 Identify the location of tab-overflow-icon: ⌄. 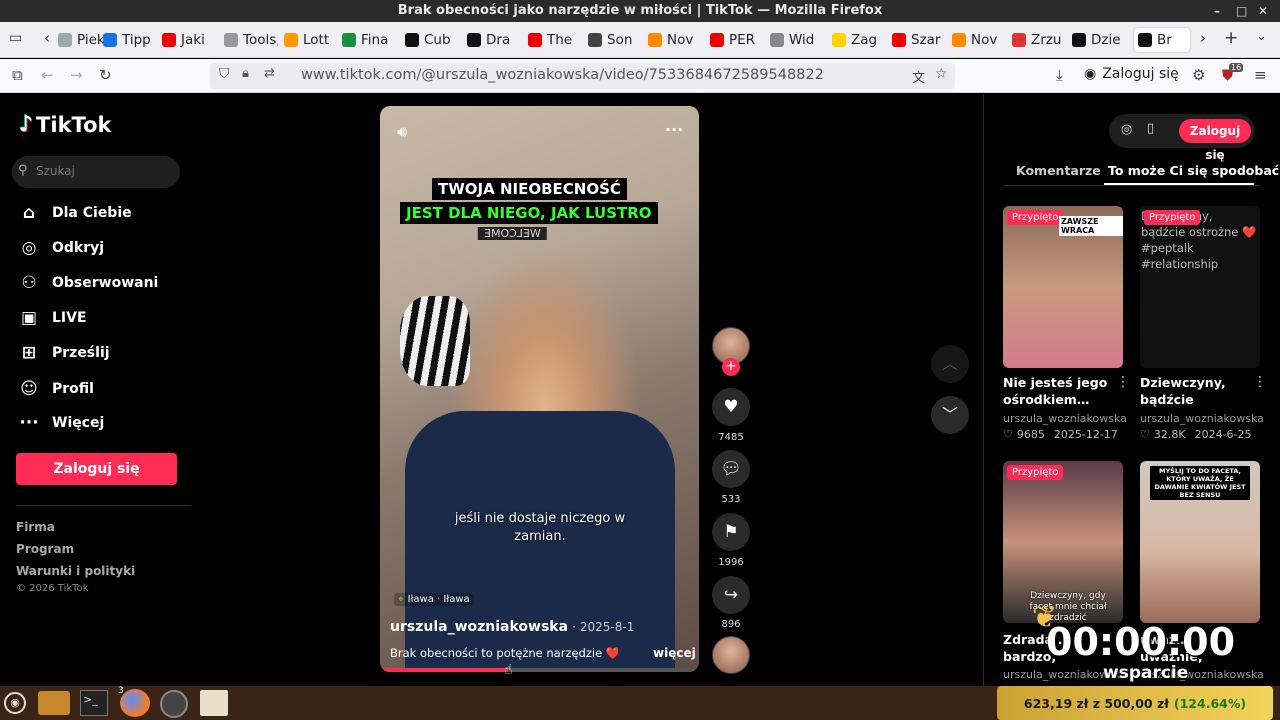
(1261, 36).